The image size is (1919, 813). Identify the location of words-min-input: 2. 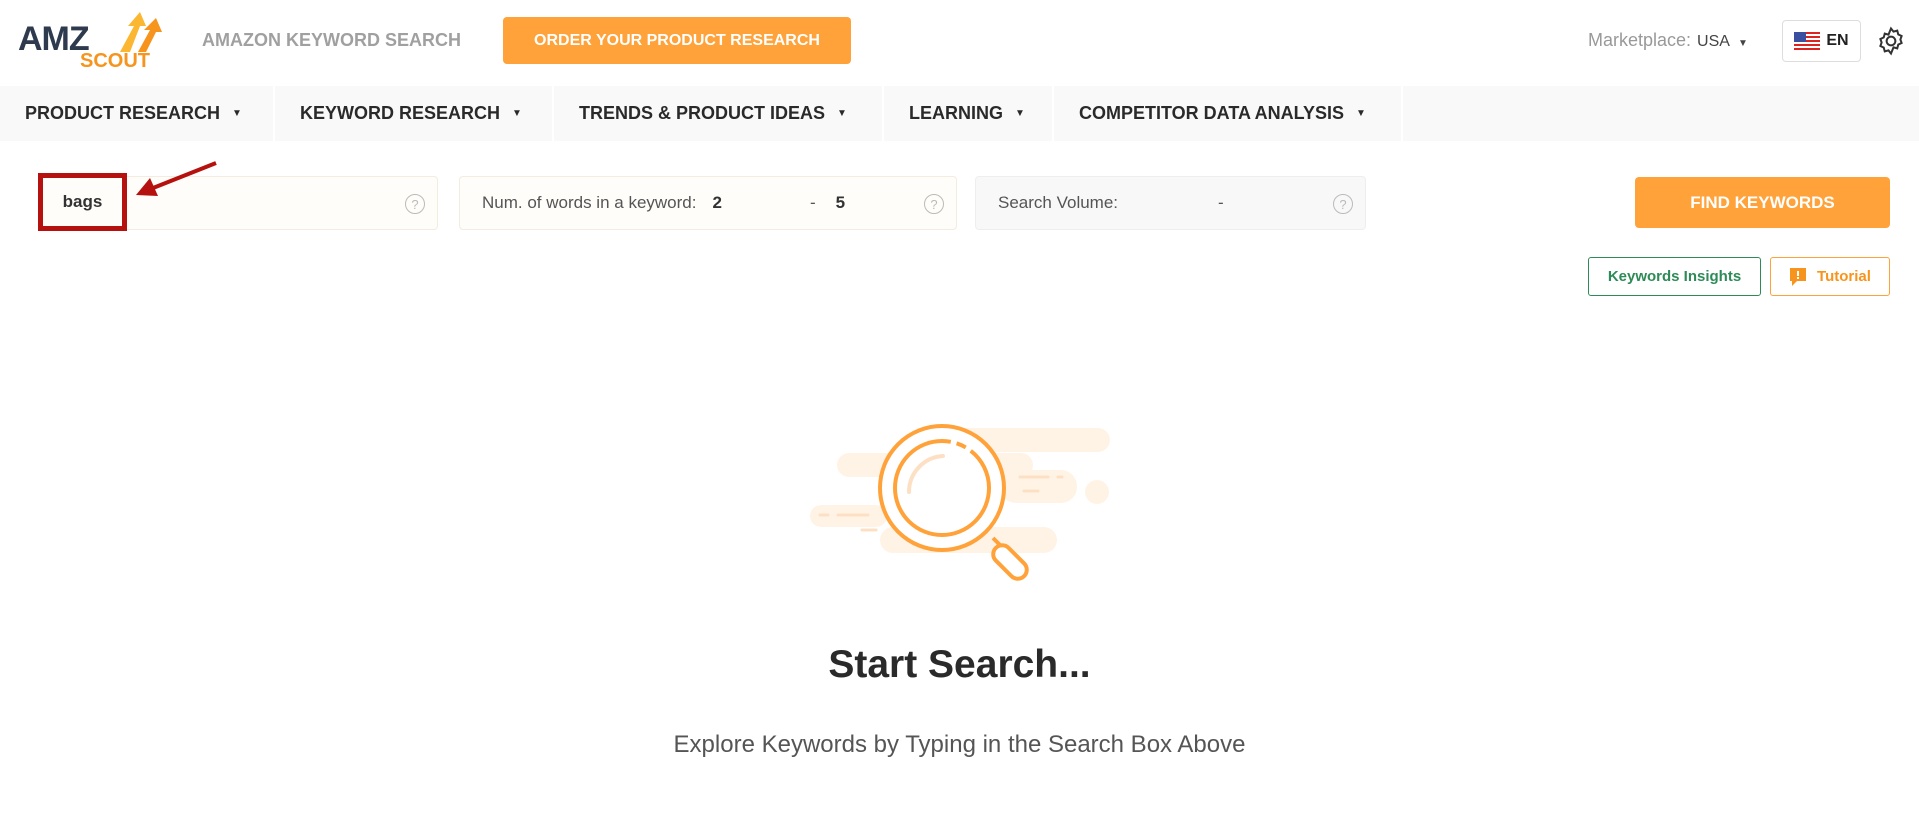
(716, 203).